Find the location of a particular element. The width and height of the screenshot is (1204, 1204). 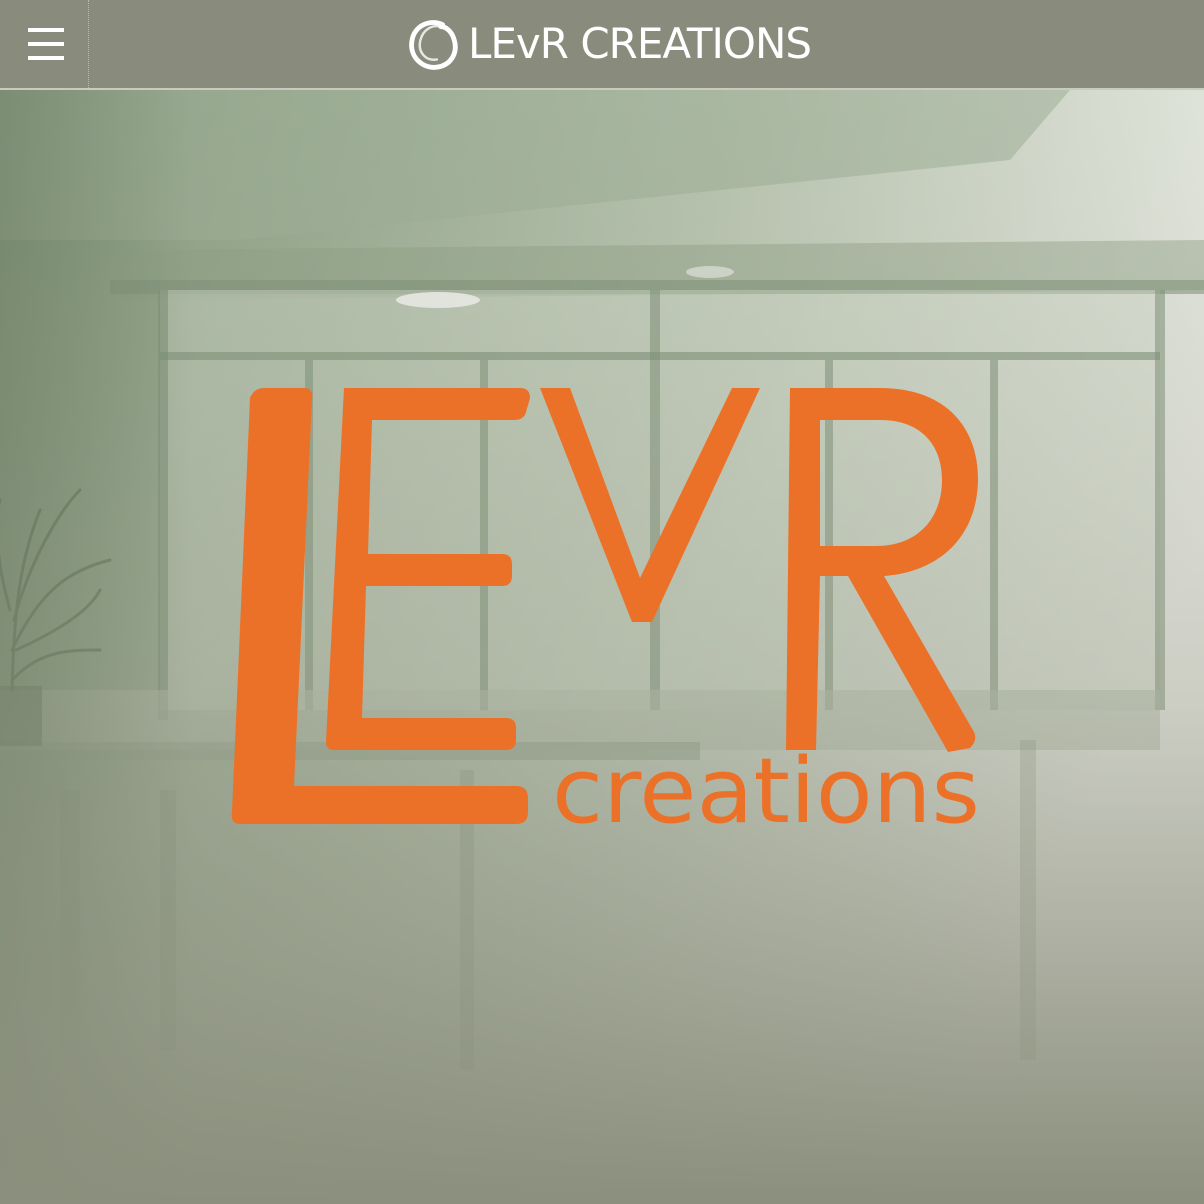

menu-button is located at coordinates (44, 44).